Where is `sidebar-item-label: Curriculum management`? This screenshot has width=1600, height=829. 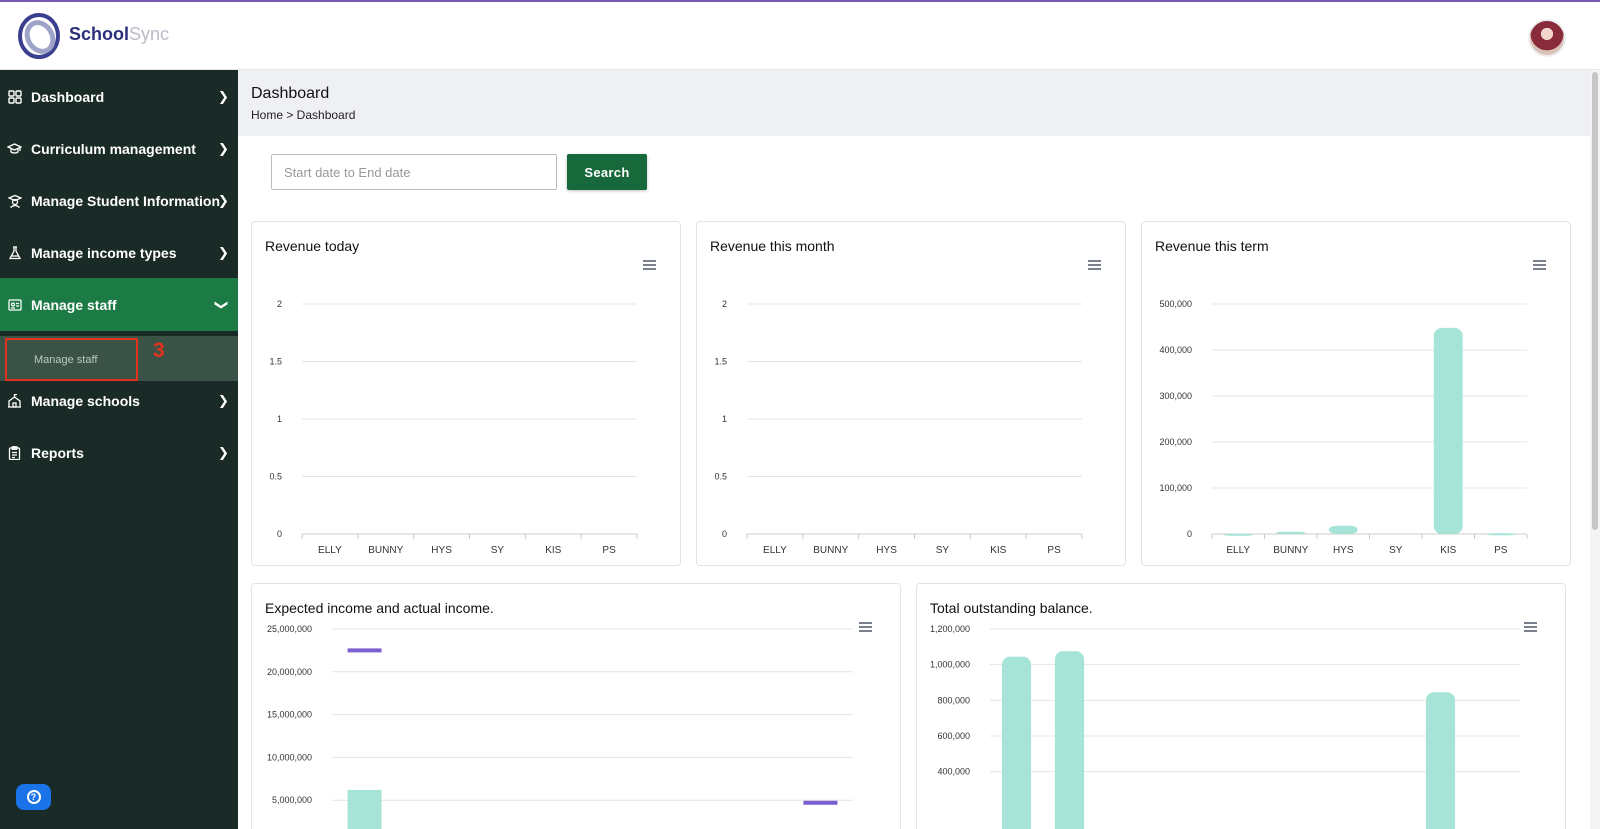 sidebar-item-label: Curriculum management is located at coordinates (113, 148).